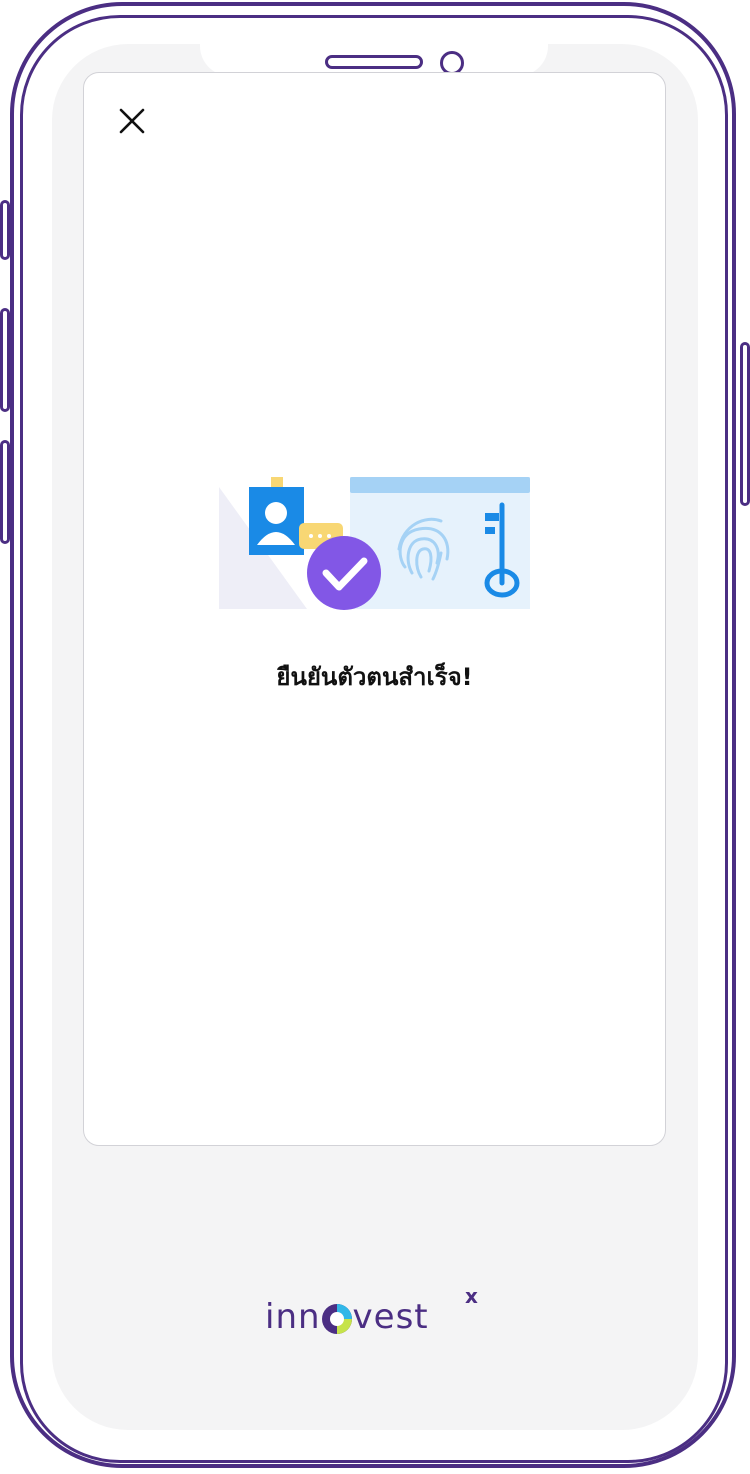 The image size is (750, 1474). I want to click on brand-text-prefix: inn, so click(293, 1317).